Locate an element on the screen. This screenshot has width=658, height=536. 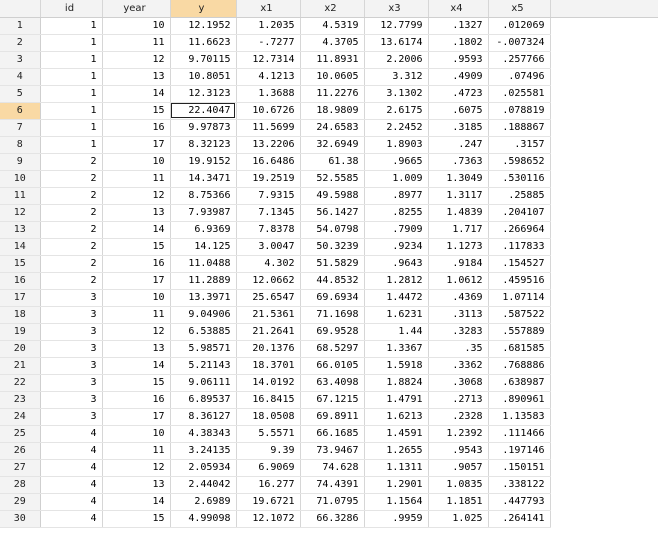
cell-x3: 1.6213 is located at coordinates (396, 417).